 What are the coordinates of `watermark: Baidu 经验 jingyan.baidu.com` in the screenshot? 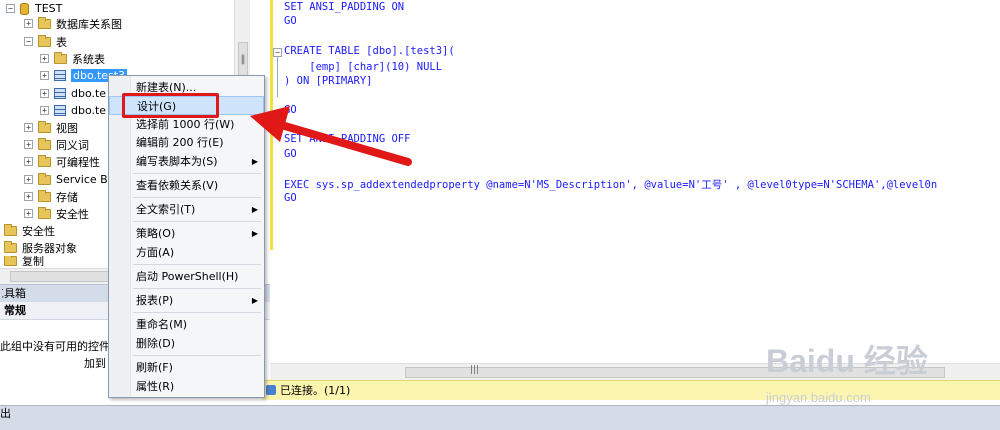 It's located at (847, 370).